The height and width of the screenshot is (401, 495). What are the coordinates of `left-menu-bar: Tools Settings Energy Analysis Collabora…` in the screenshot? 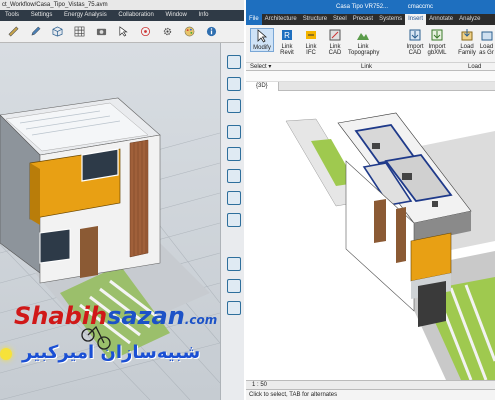 It's located at (122, 15).